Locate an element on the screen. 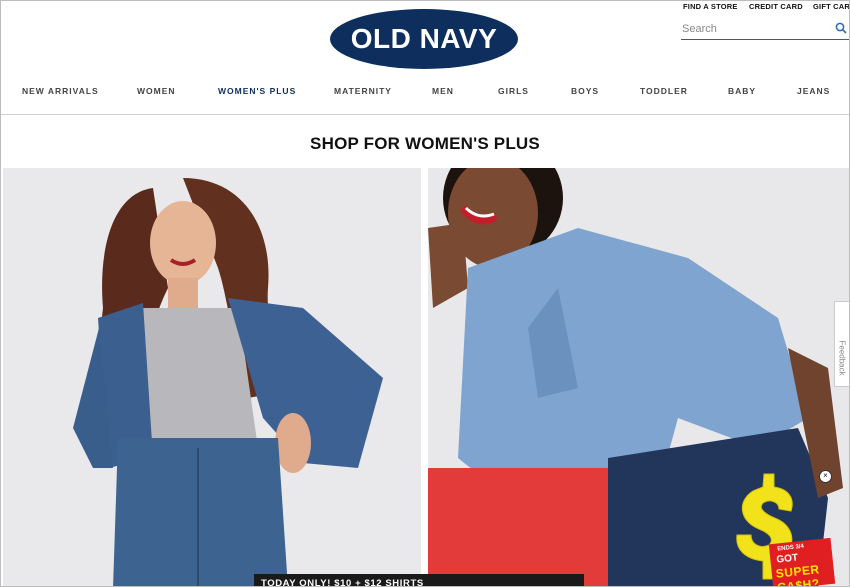 The width and height of the screenshot is (850, 587). old-navy-logo: OLD NAVY is located at coordinates (424, 39).